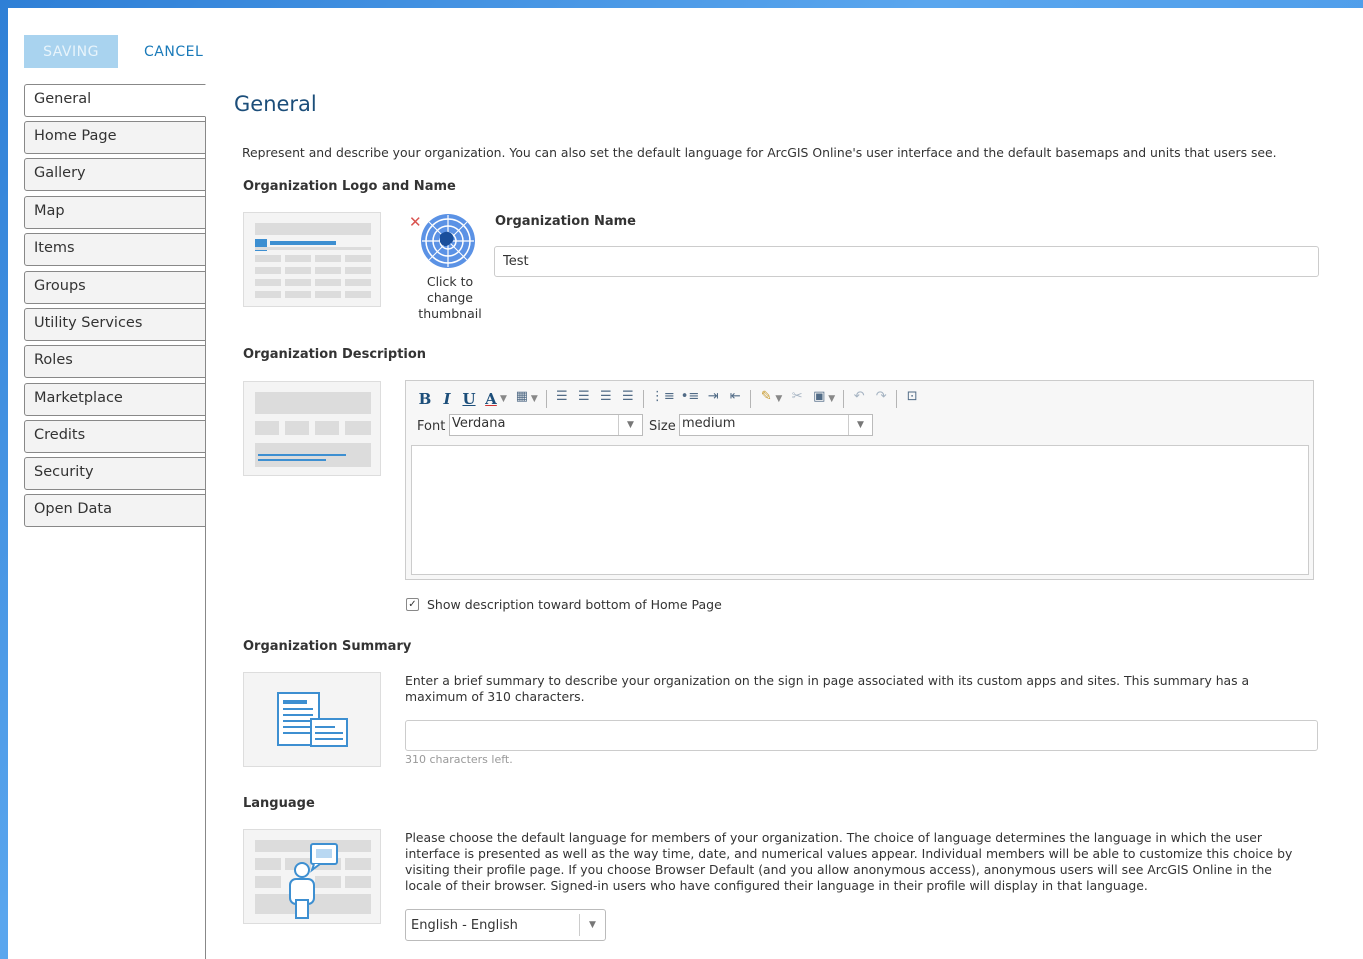 This screenshot has height=959, width=1363. Describe the element at coordinates (313, 879) in the screenshot. I see `user-speech-icon` at that location.